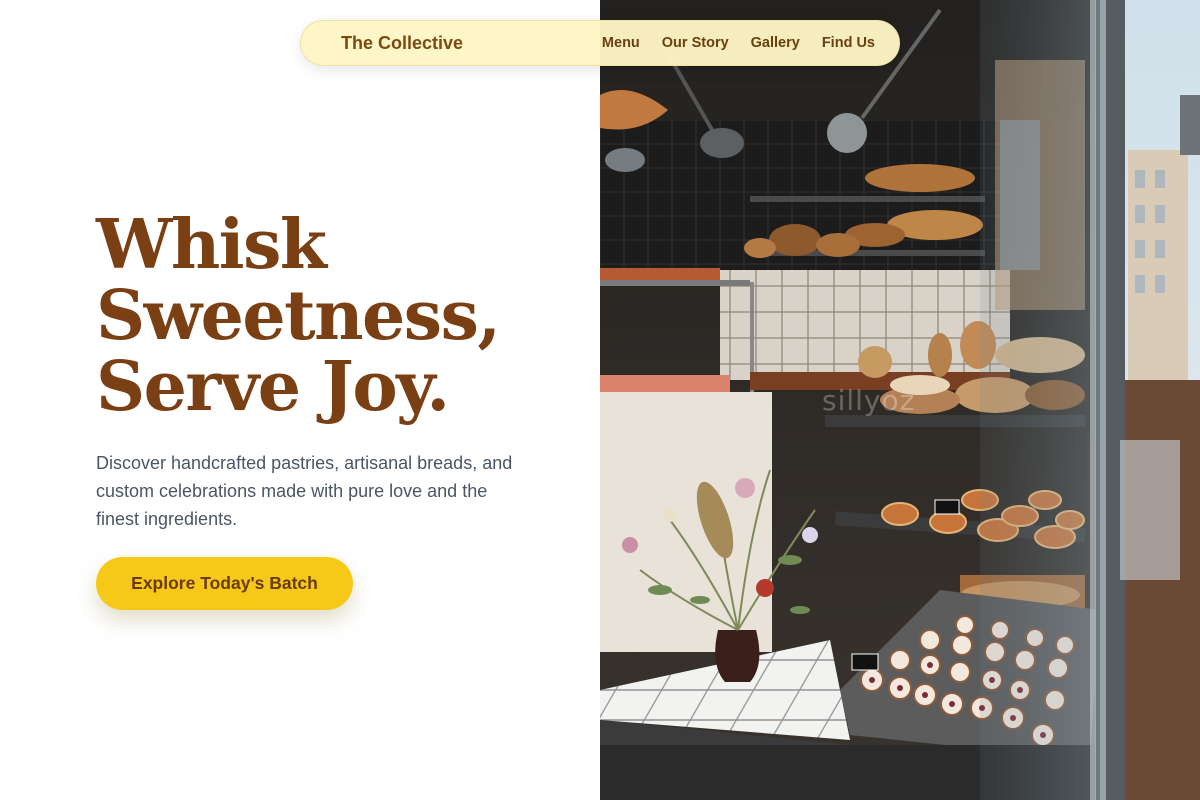 The height and width of the screenshot is (800, 1200). What do you see at coordinates (224, 583) in the screenshot?
I see `explore-batch-button: Explore Today's Batch` at bounding box center [224, 583].